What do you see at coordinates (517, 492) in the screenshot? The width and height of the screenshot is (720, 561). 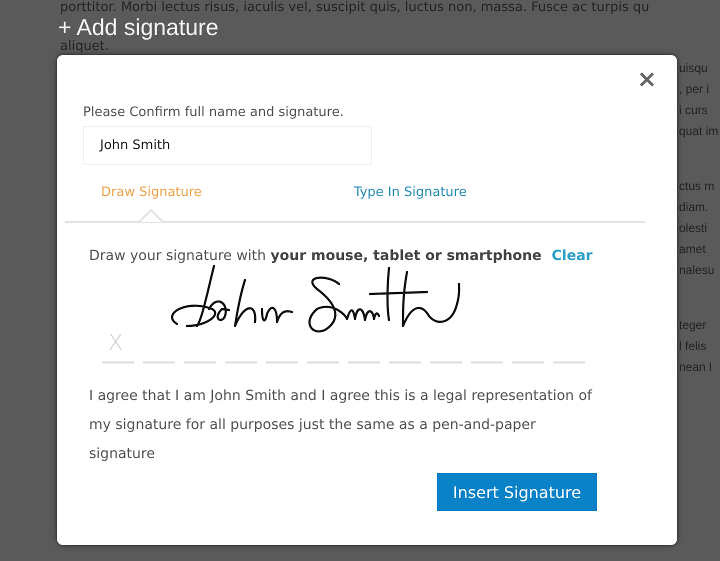 I see `insert-signature-button: Insert Signature` at bounding box center [517, 492].